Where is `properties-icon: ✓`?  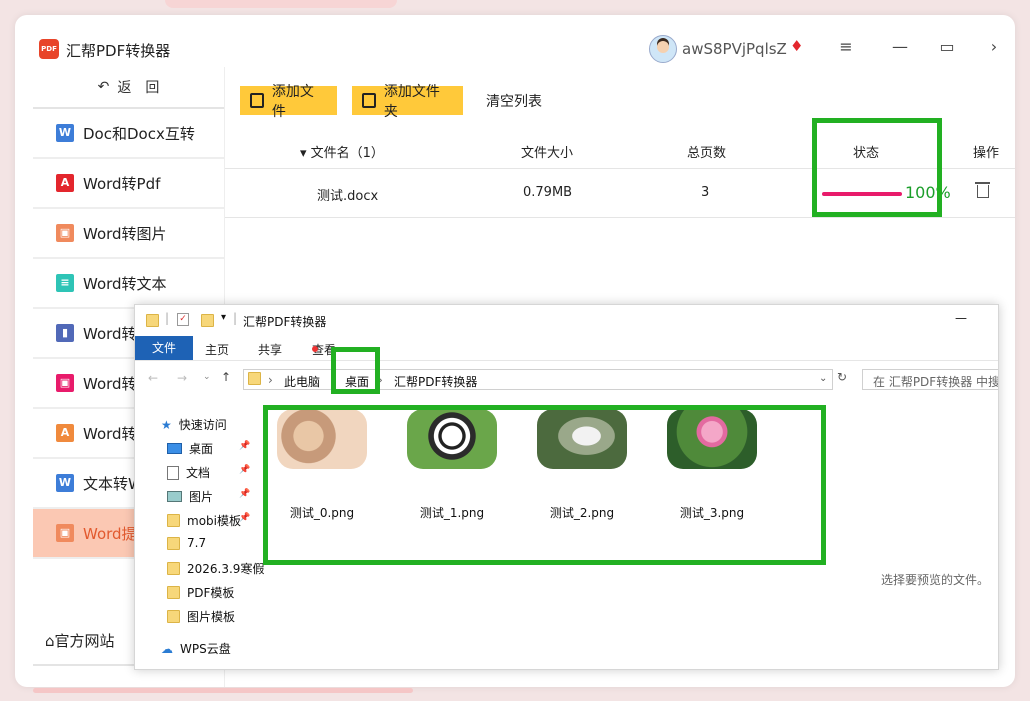
properties-icon: ✓ is located at coordinates (183, 319).